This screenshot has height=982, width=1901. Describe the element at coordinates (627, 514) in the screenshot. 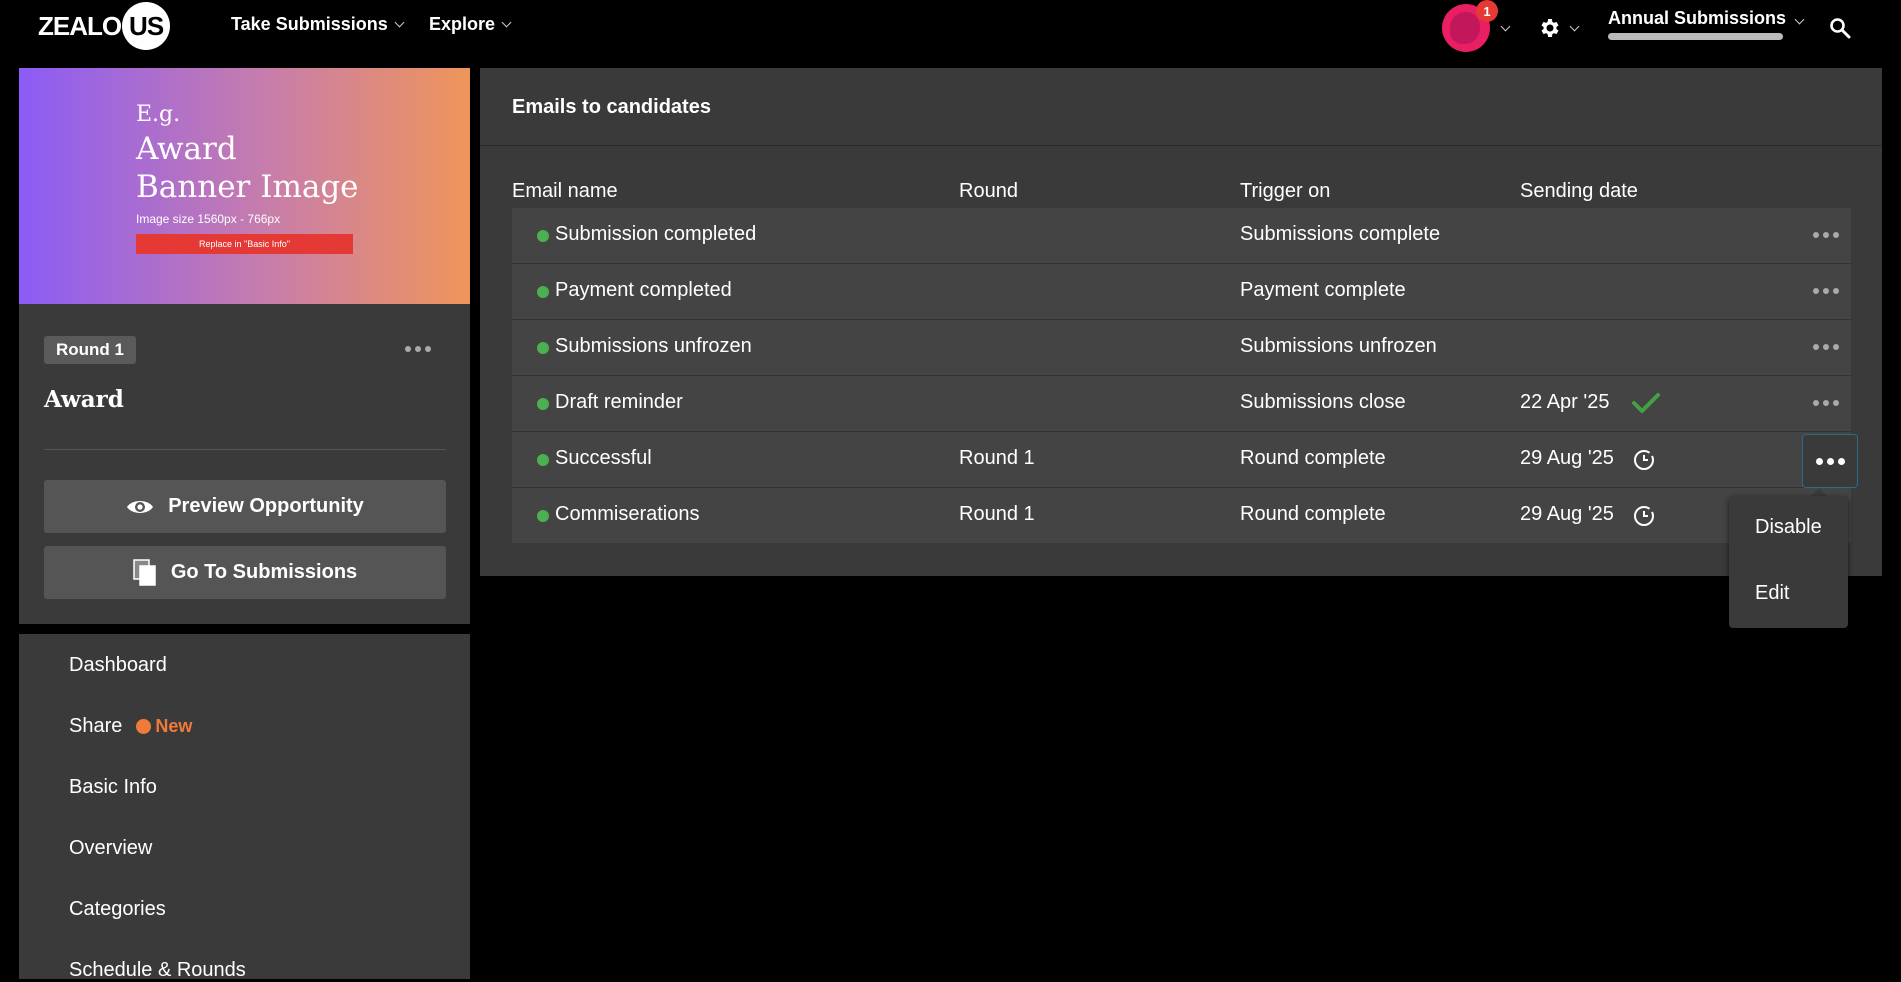

I see `email-name: Commiserations` at that location.